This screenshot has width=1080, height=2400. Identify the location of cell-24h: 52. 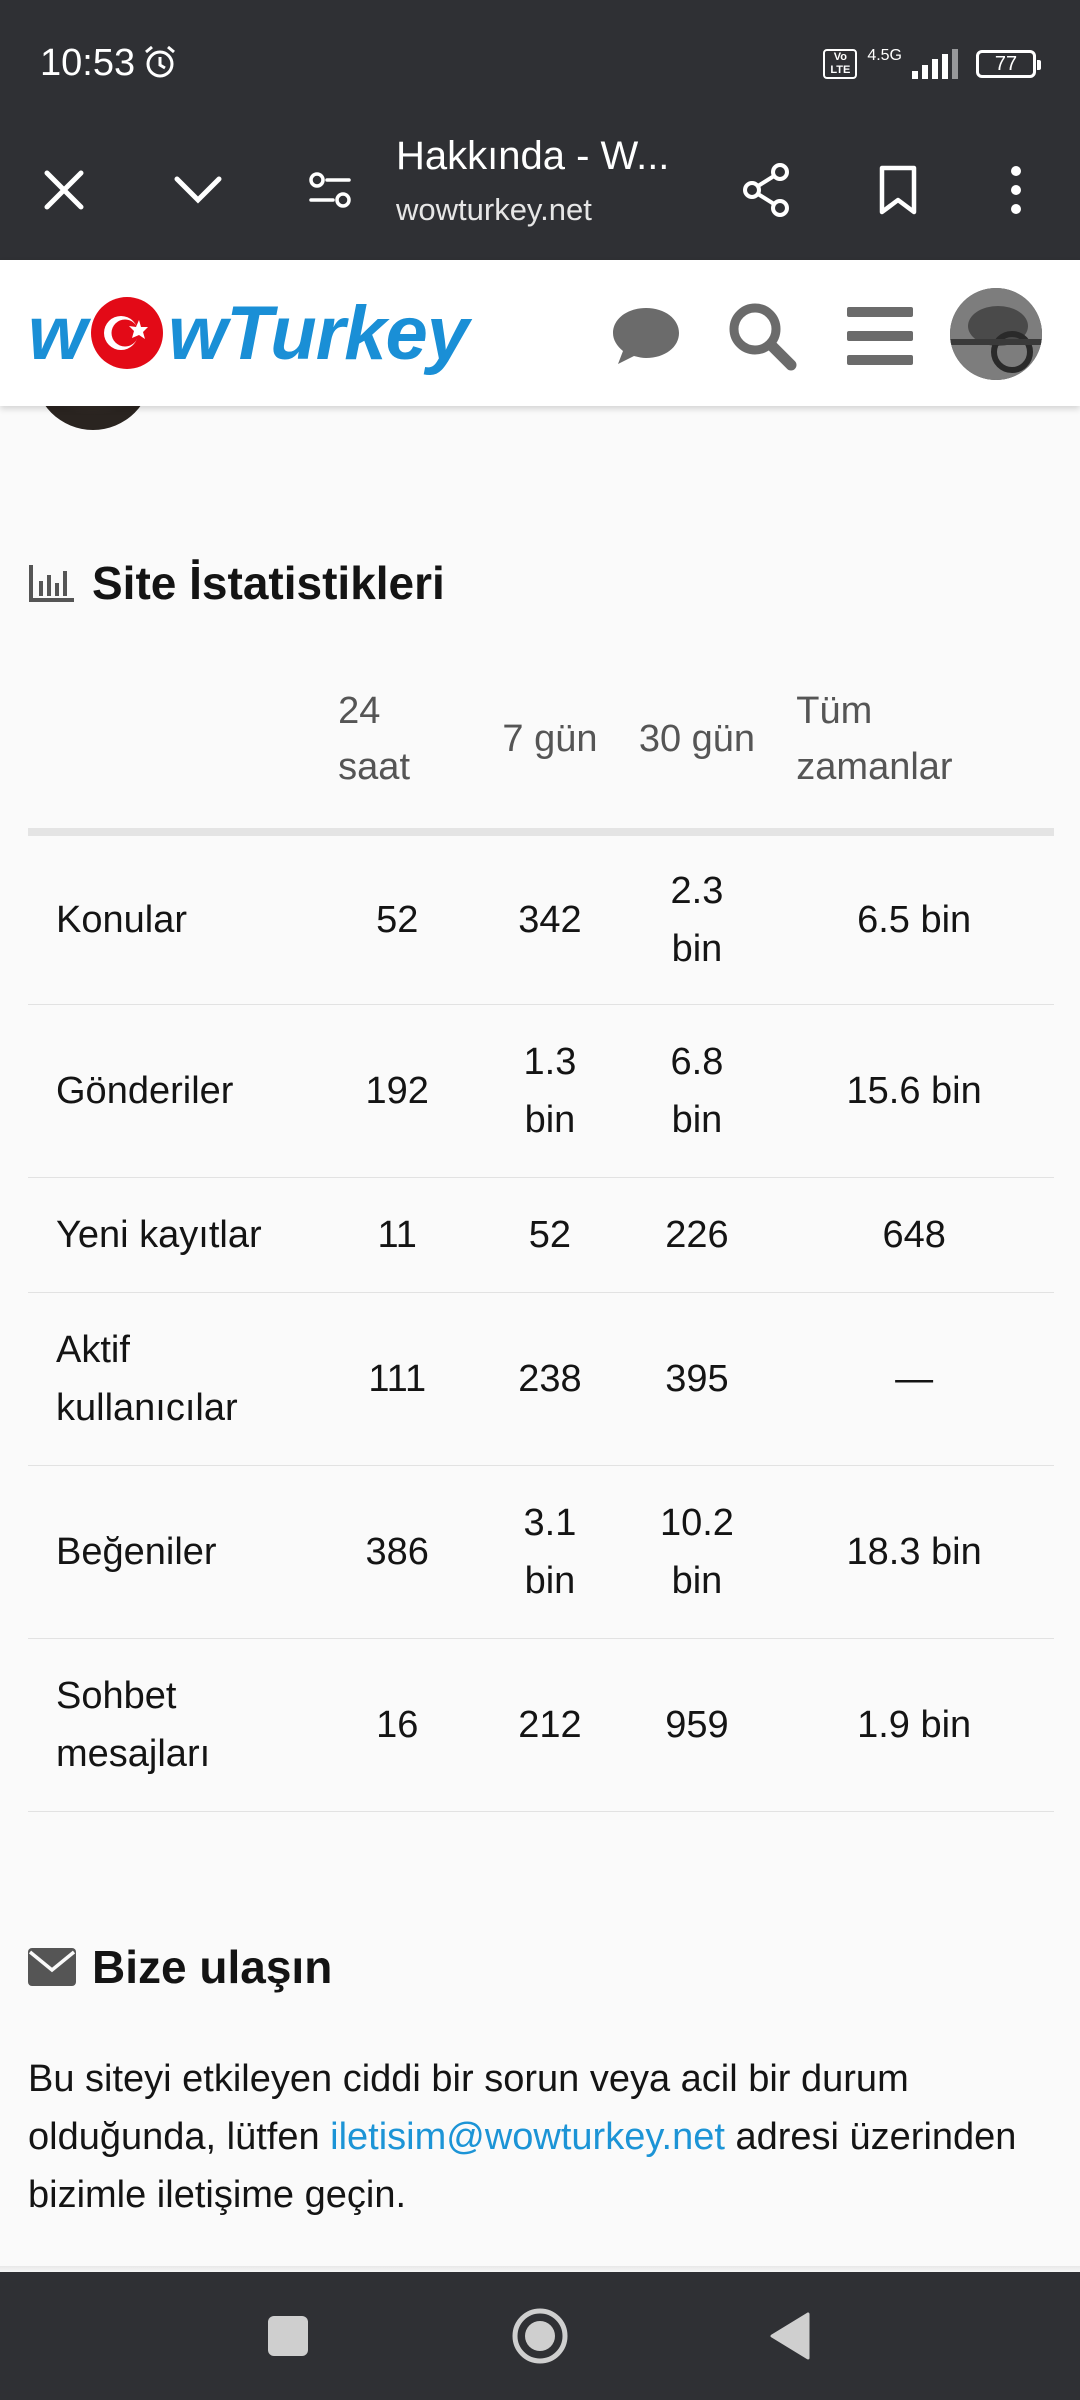
(397, 918).